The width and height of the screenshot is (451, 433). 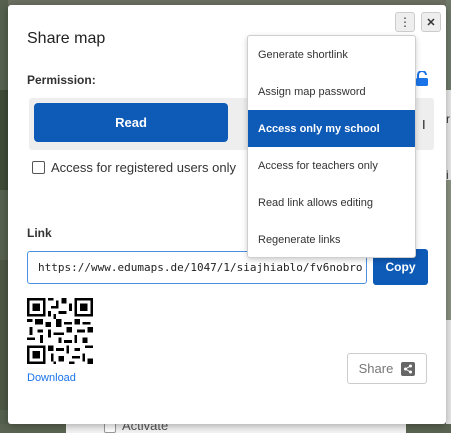 I want to click on menu-item-assign-password: Assign map password, so click(x=331, y=91).